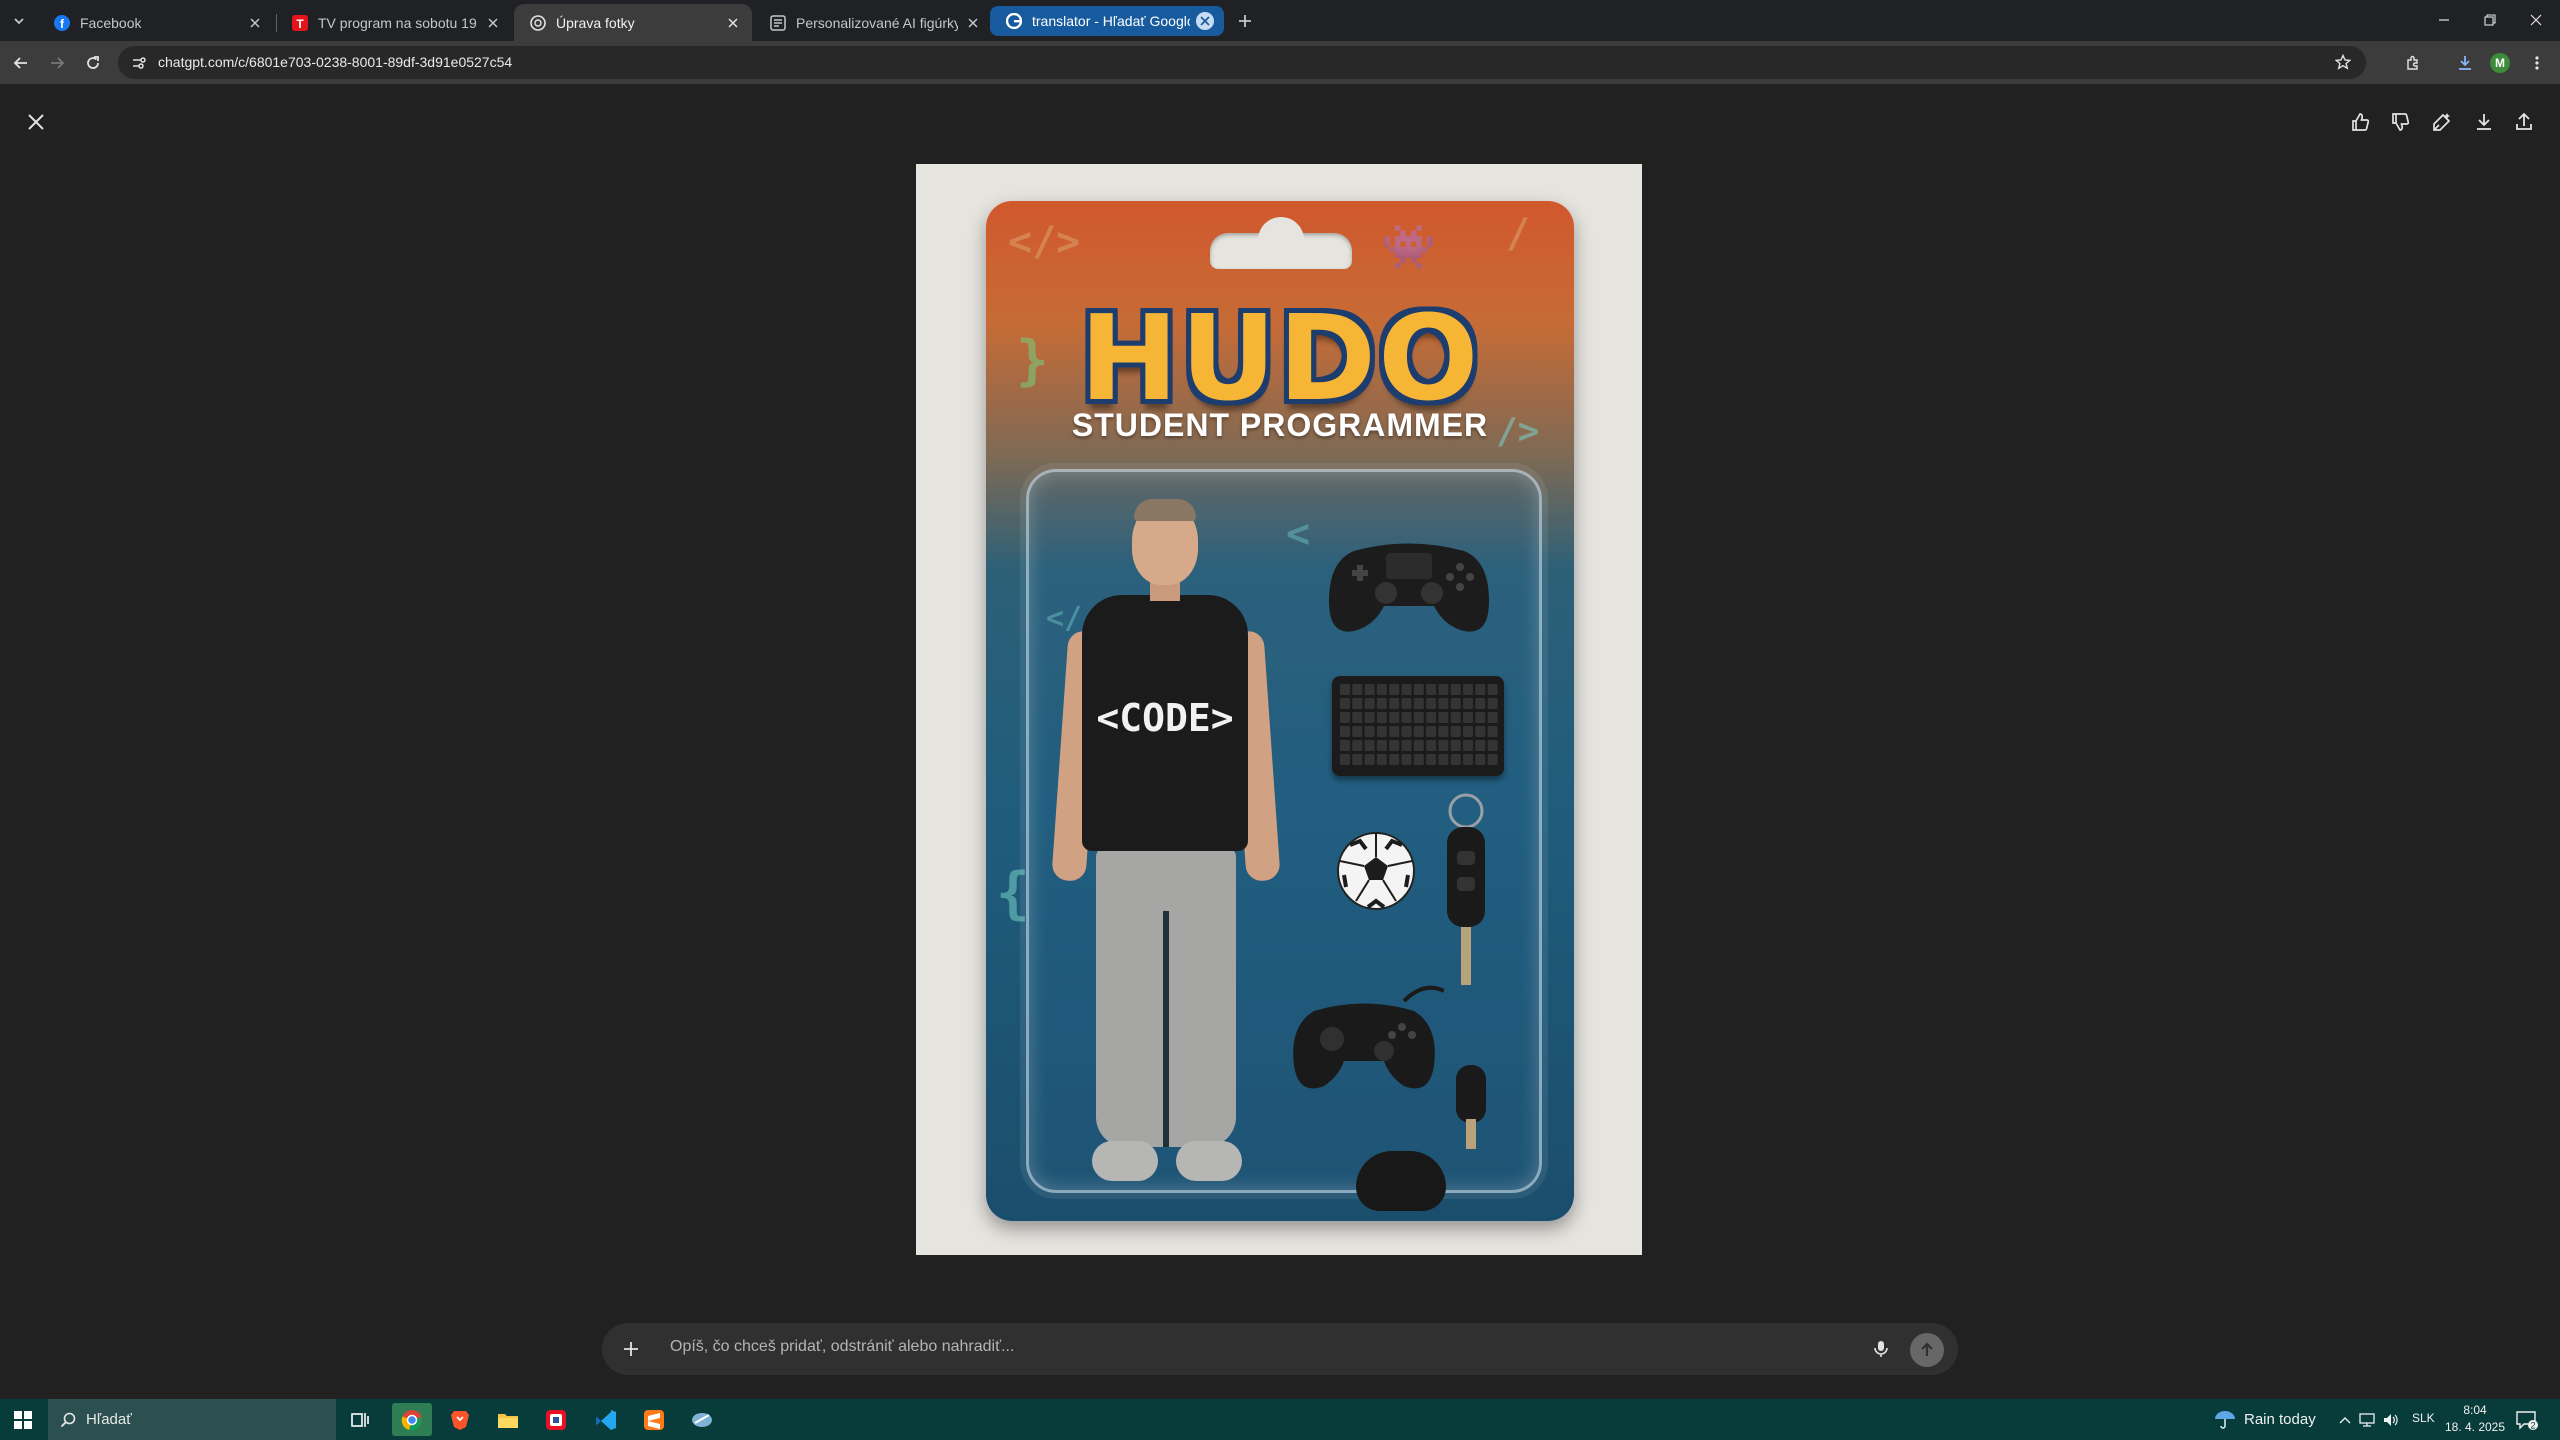 The image size is (2560, 1440). I want to click on tab-uprava-fotky: Úprava fotky, so click(633, 22).